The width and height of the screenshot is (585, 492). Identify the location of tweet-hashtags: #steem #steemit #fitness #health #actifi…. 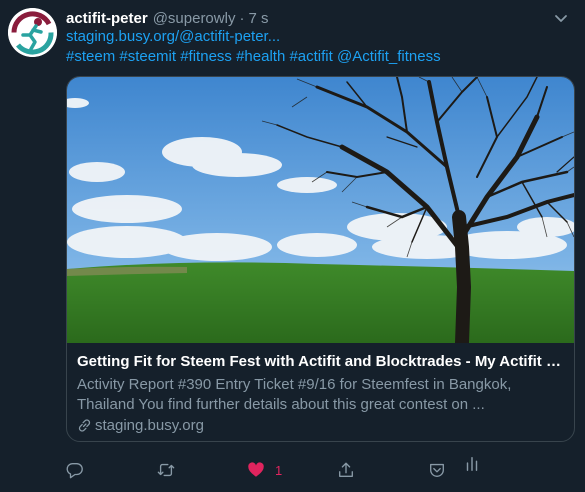
(253, 58).